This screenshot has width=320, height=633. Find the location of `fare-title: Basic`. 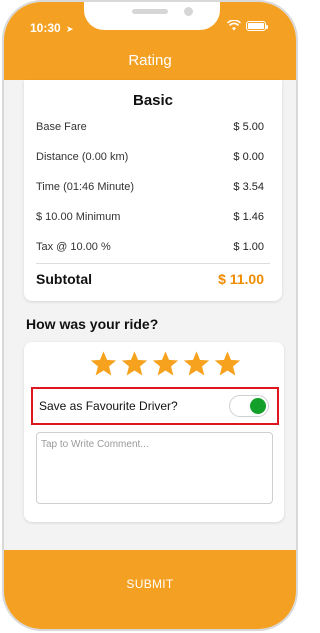

fare-title: Basic is located at coordinates (153, 100).